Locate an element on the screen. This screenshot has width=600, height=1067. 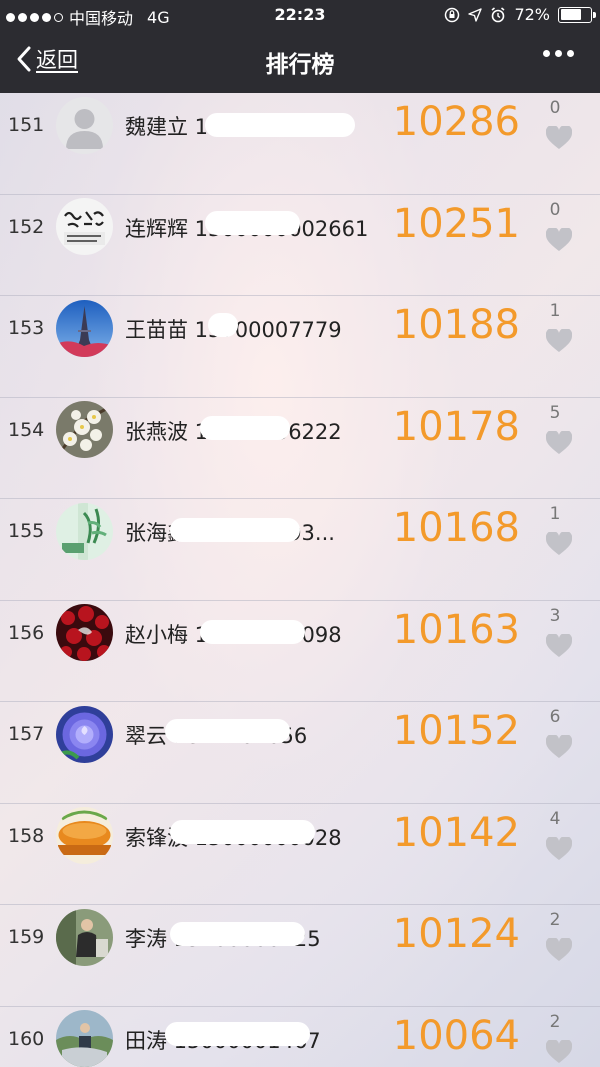
score: 10168 is located at coordinates (456, 528).